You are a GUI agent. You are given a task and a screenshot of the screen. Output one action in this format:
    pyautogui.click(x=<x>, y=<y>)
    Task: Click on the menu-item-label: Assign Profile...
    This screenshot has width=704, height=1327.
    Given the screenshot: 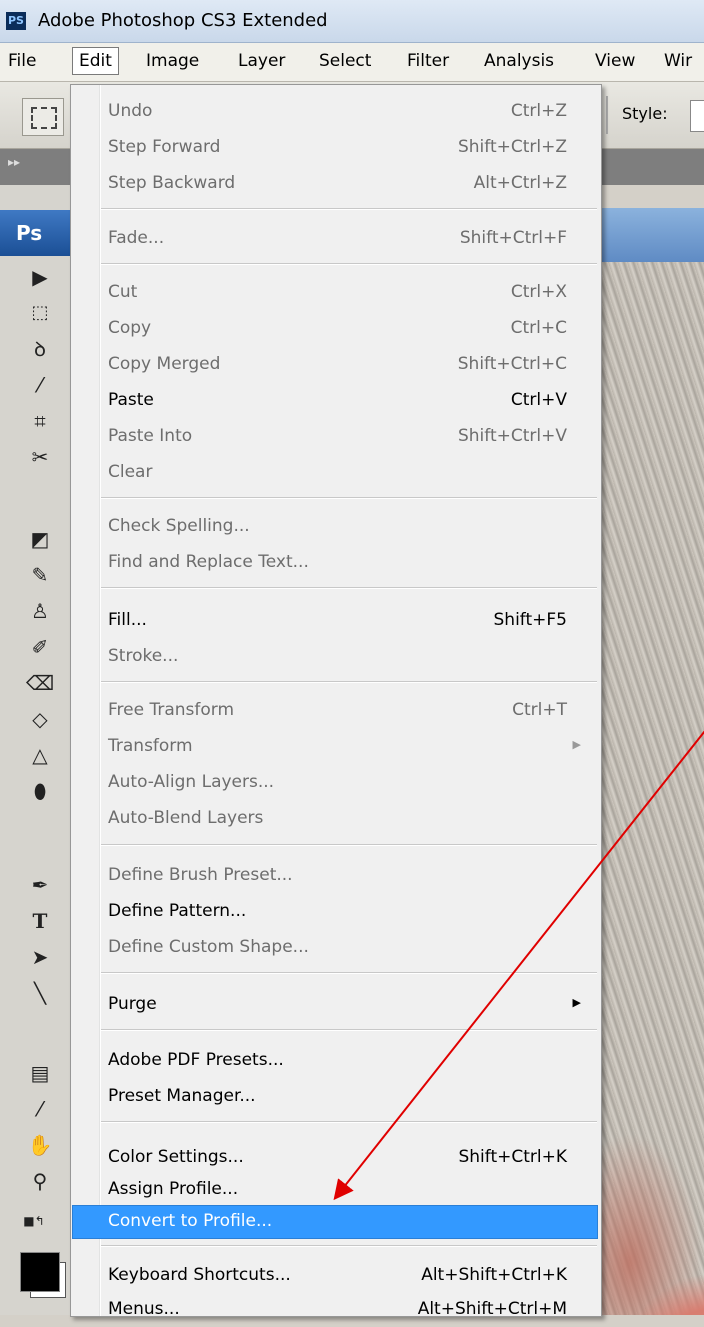 What is the action you would take?
    pyautogui.click(x=173, y=1189)
    